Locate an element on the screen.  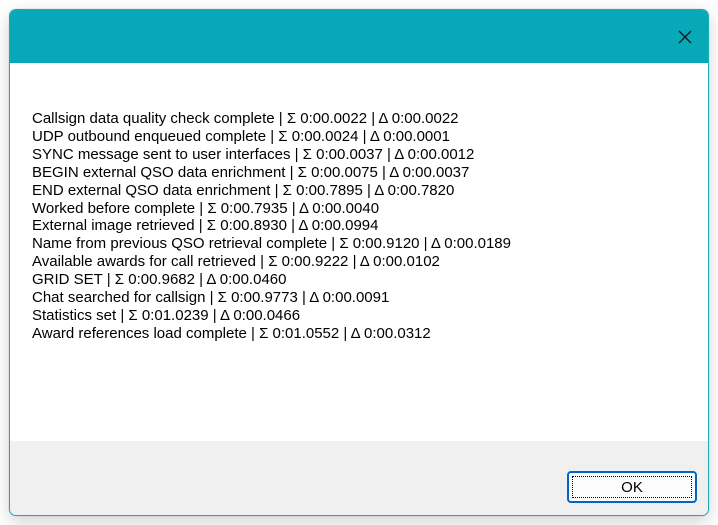
ok-button-label: OK is located at coordinates (632, 487).